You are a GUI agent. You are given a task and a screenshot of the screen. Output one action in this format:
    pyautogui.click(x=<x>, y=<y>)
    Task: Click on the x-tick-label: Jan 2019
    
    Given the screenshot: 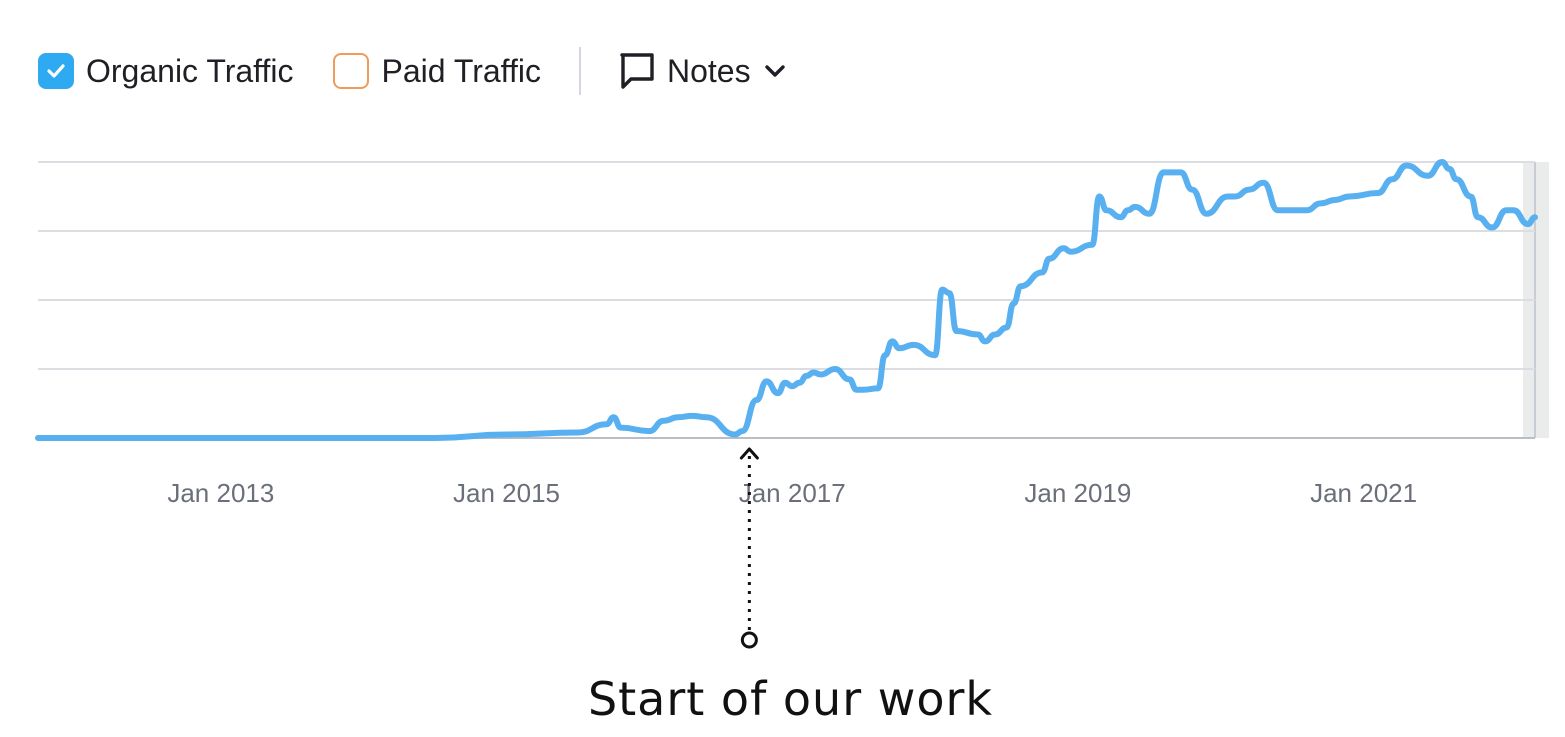 What is the action you would take?
    pyautogui.click(x=1077, y=493)
    